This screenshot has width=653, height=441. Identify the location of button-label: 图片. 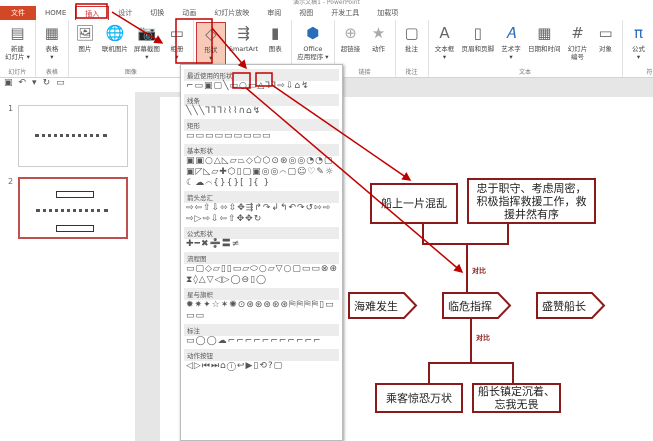
(85, 49).